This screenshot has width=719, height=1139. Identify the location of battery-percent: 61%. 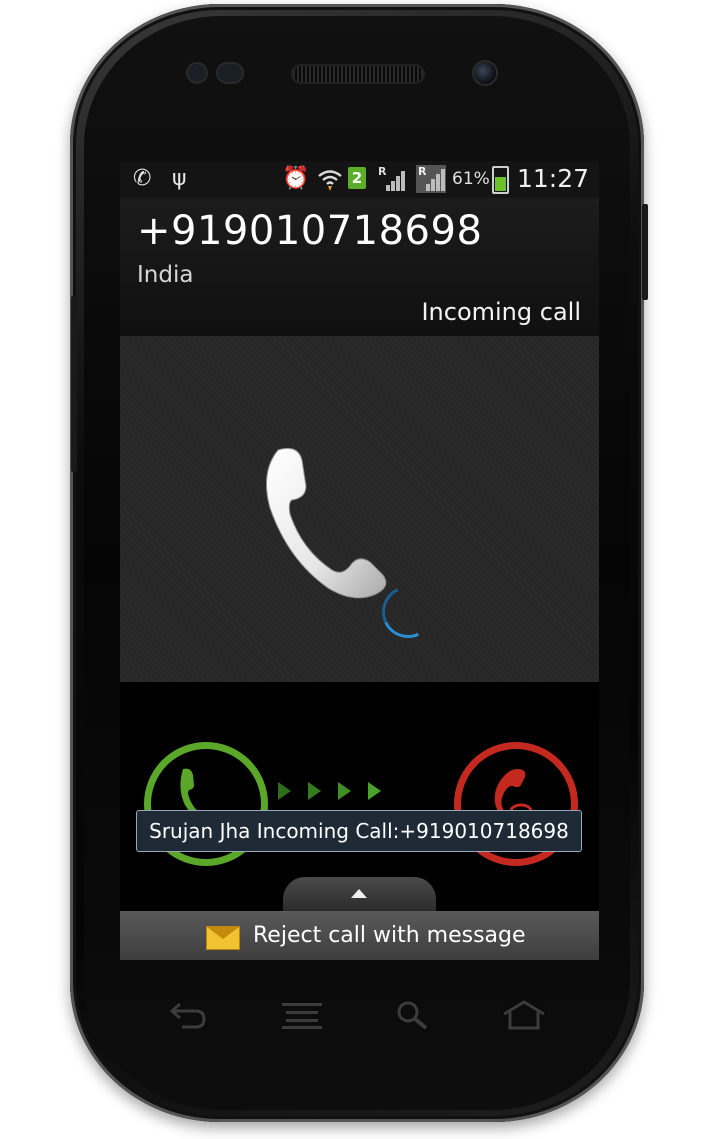
(471, 179).